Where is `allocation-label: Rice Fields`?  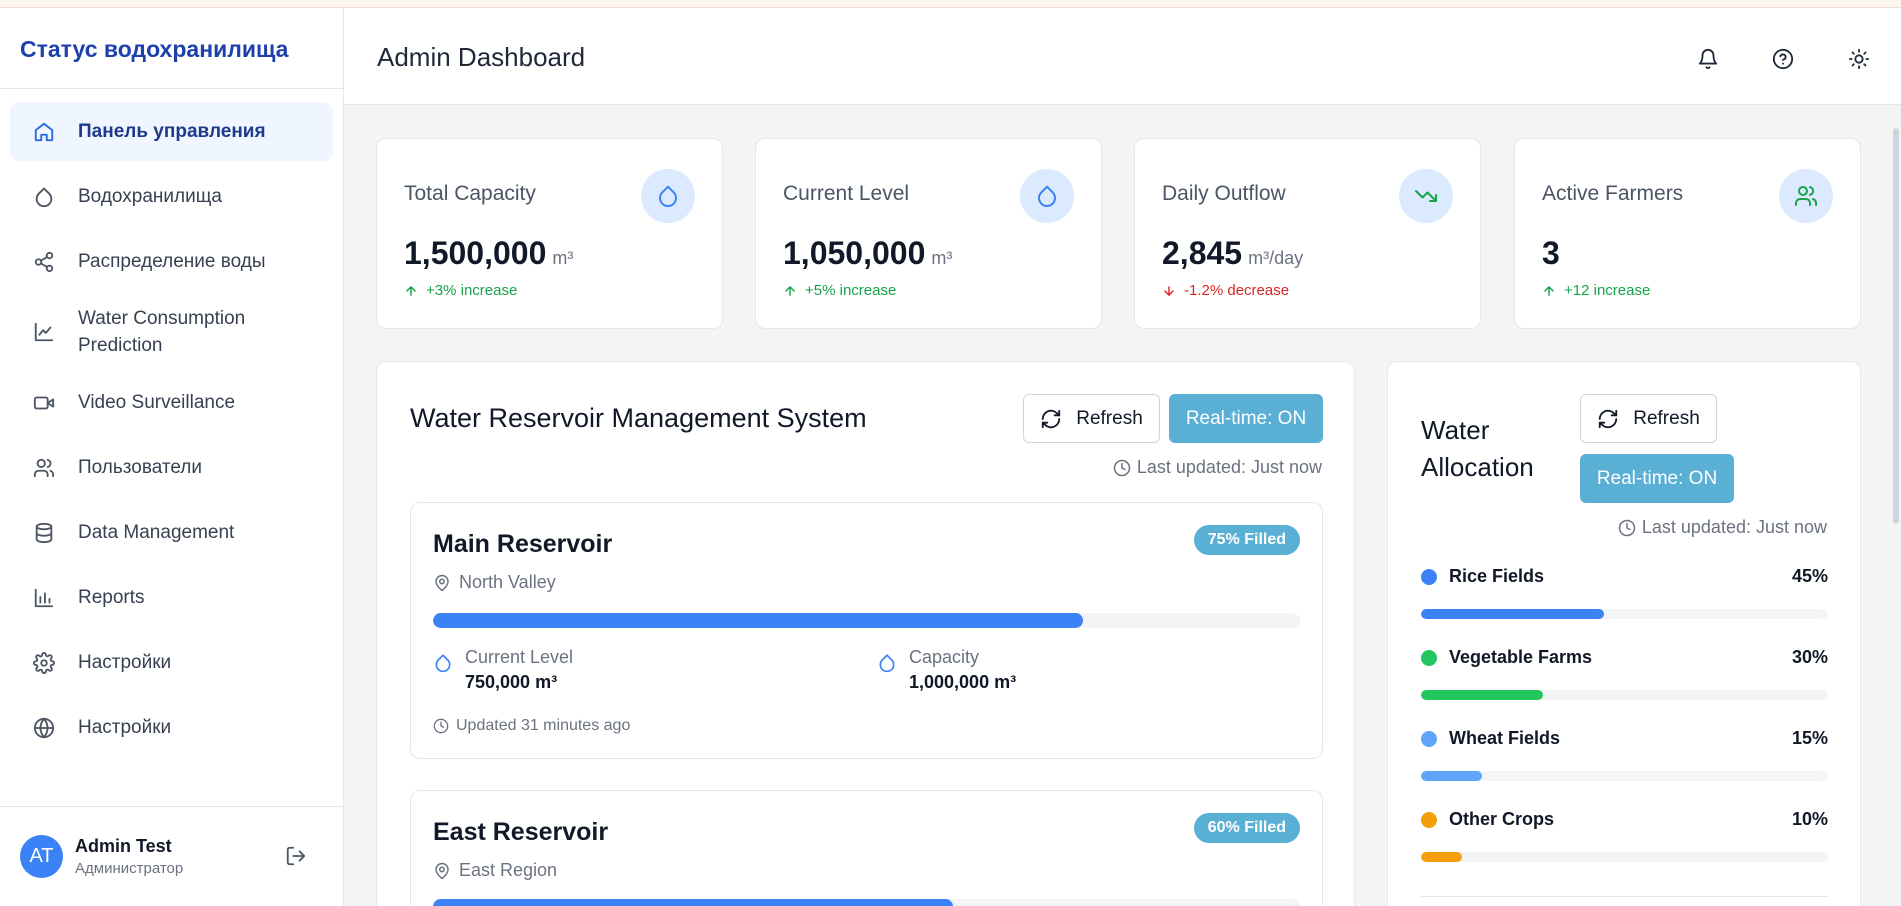
allocation-label: Rice Fields is located at coordinates (1497, 576).